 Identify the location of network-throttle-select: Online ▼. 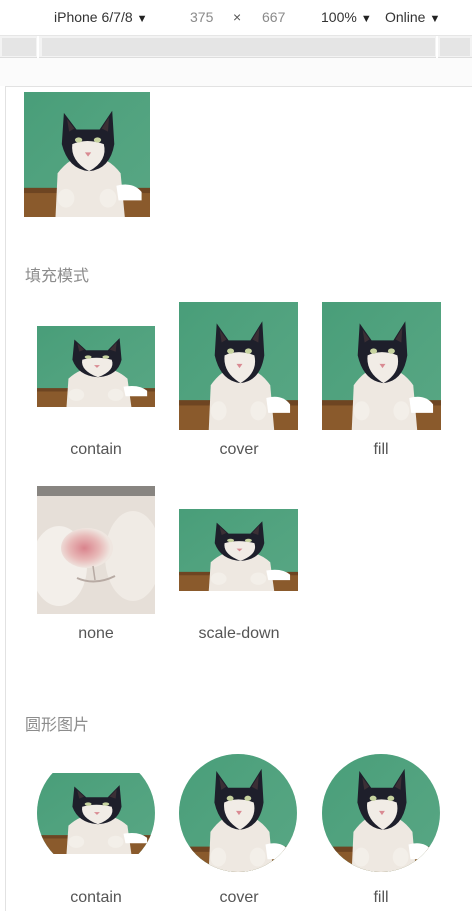
(412, 17).